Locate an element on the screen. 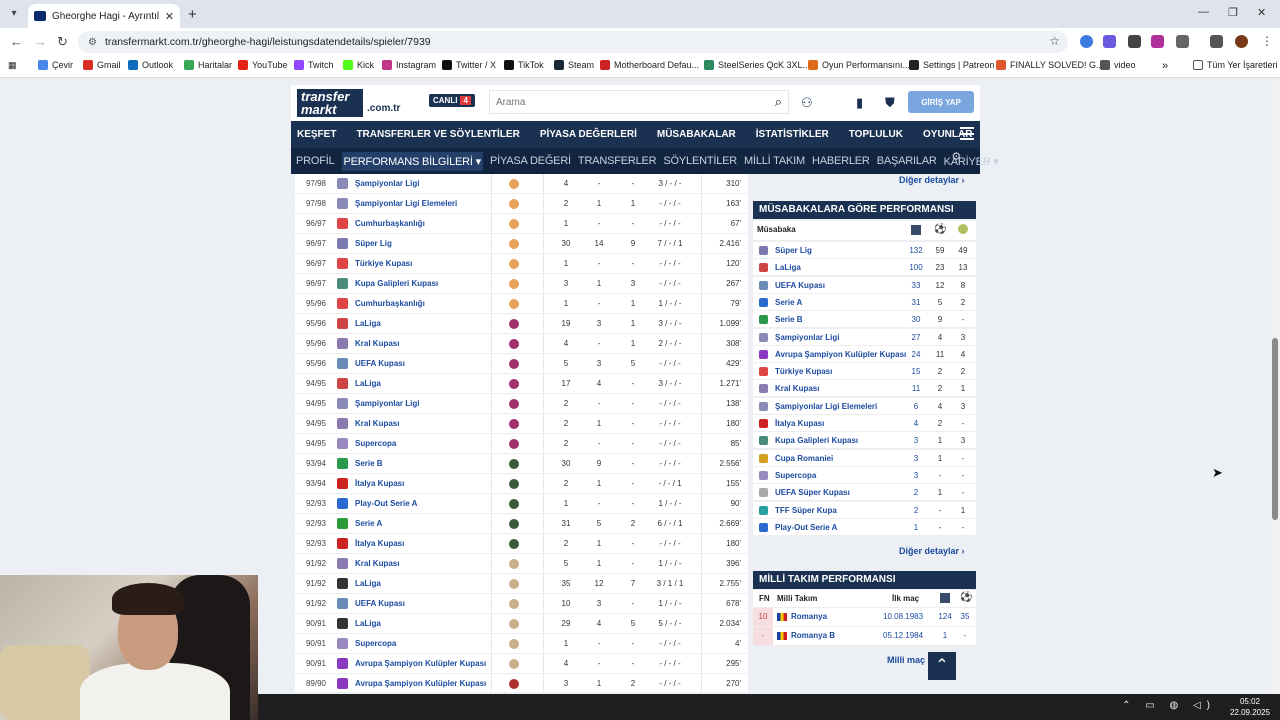  user-search-icon: ⚇ is located at coordinates (807, 103).